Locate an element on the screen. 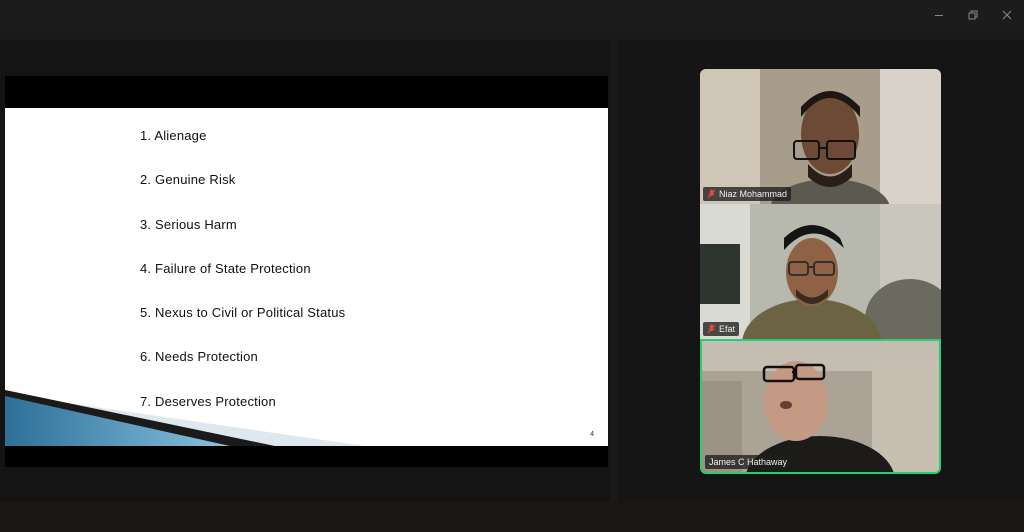 Image resolution: width=1024 pixels, height=532 pixels. bottom-bar is located at coordinates (512, 517).